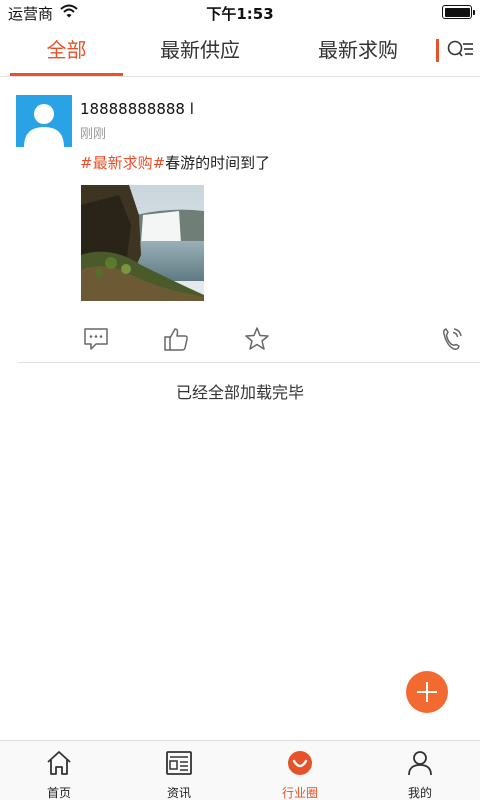 This screenshot has width=480, height=800. Describe the element at coordinates (419, 793) in the screenshot. I see `nav-label-mine: 我的` at that location.